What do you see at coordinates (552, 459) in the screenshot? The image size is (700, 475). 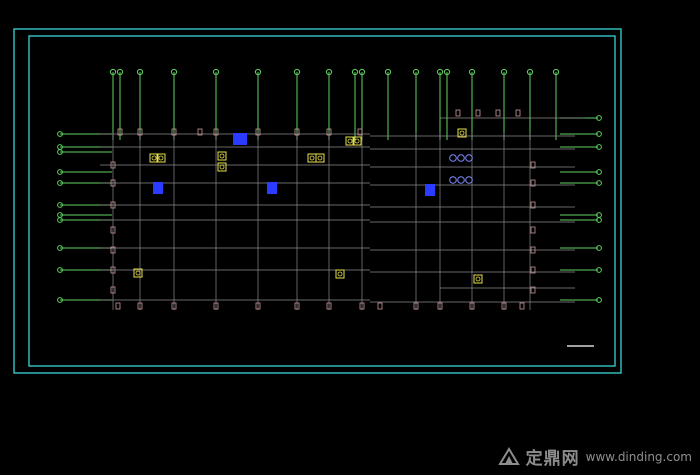 I see `watermark-brand: 定鼎网` at bounding box center [552, 459].